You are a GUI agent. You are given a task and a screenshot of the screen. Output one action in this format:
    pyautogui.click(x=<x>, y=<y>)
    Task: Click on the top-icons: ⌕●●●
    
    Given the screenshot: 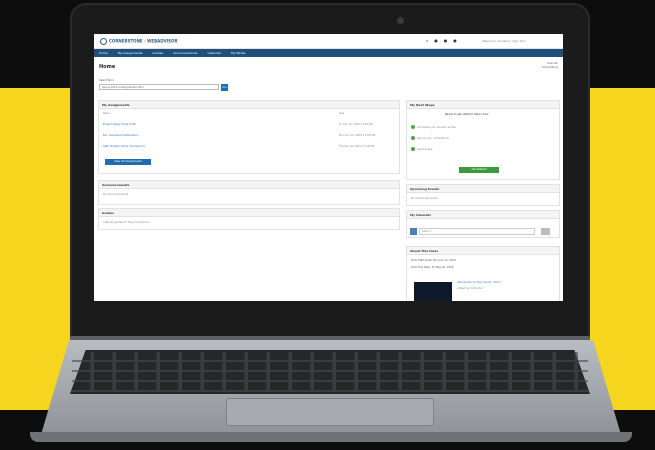 What is the action you would take?
    pyautogui.click(x=444, y=40)
    